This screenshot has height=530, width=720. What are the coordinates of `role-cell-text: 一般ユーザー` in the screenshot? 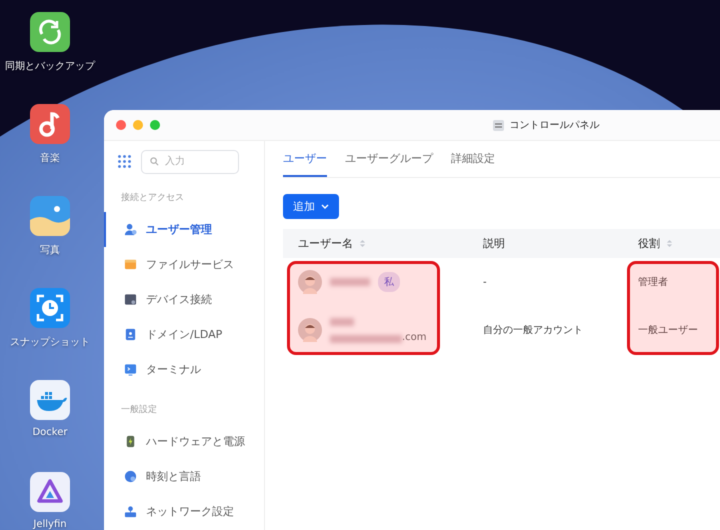 It's located at (668, 330).